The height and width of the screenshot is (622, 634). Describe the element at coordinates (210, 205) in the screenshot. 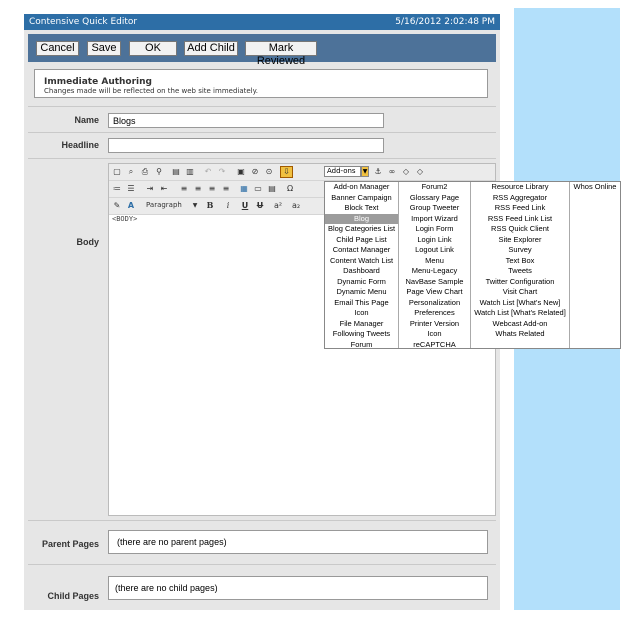

I see `bold-button: B` at that location.